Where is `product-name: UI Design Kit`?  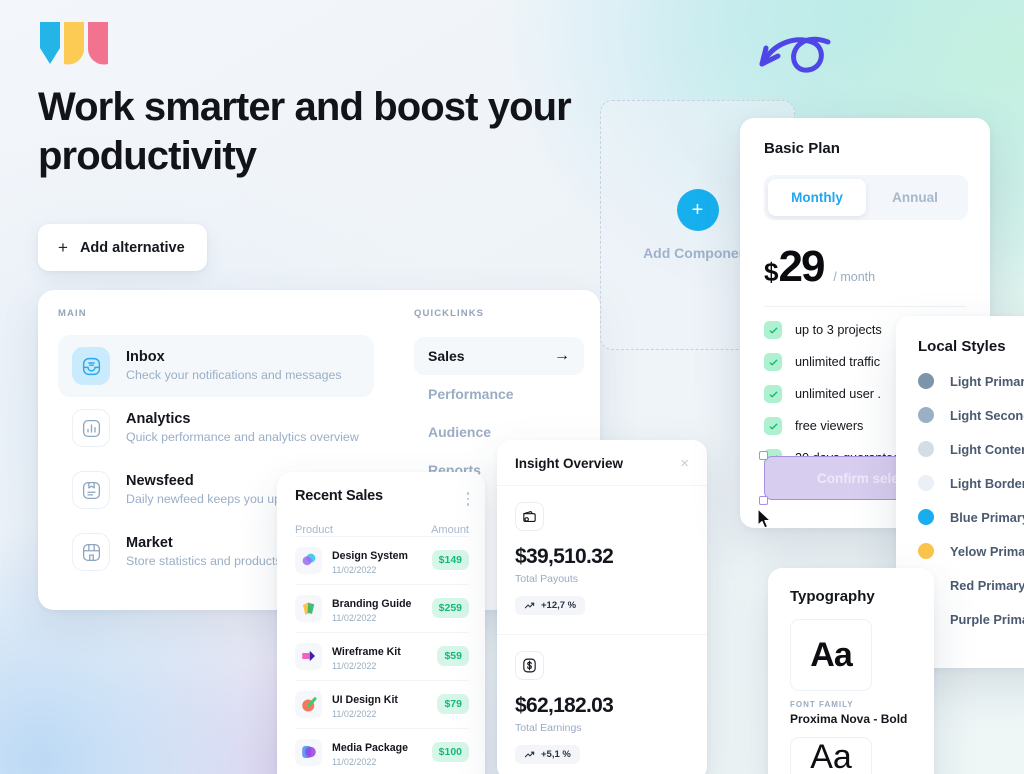 product-name: UI Design Kit is located at coordinates (365, 699).